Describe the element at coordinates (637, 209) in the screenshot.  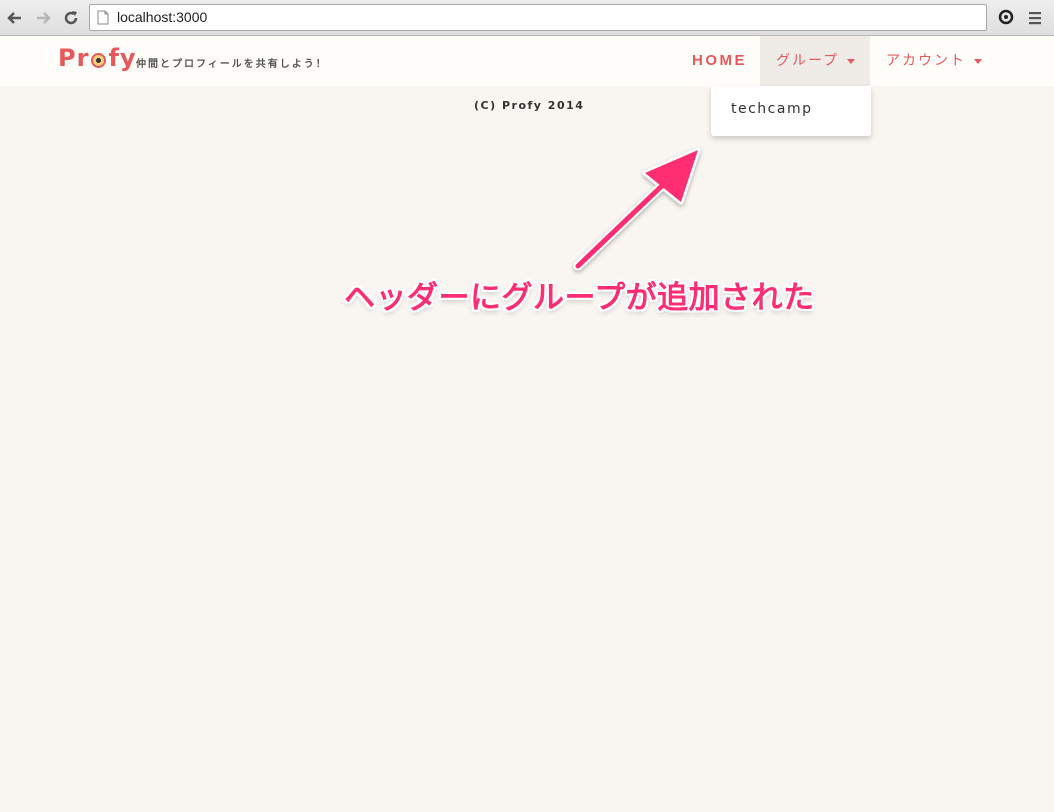
I see `annotation-arrow-icon` at that location.